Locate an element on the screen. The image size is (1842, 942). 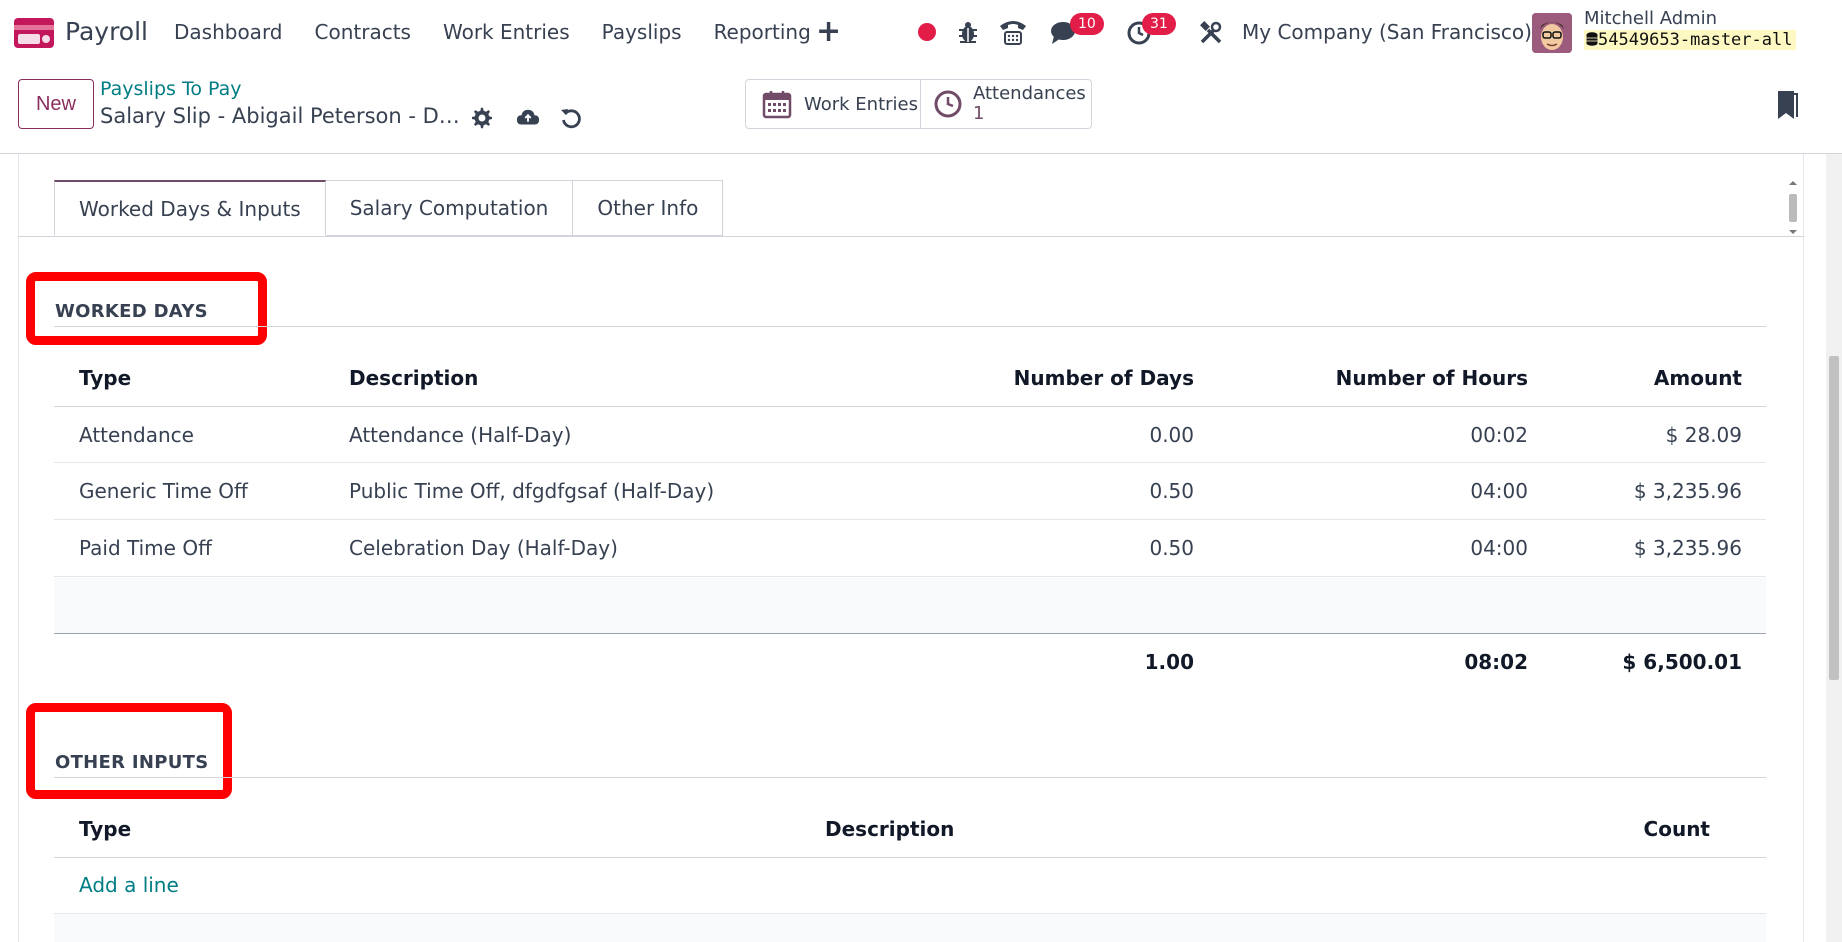
total-amount: $ 6,500.01 is located at coordinates (1682, 662).